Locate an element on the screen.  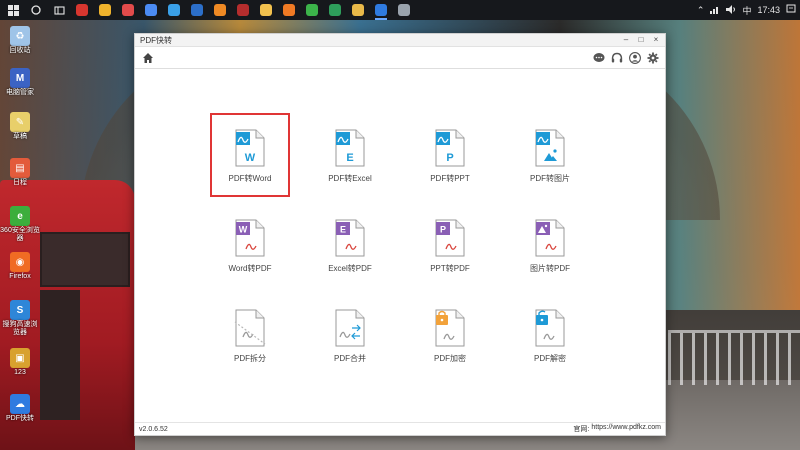
pdf-quick-app-icon is located at coordinates (381, 11).